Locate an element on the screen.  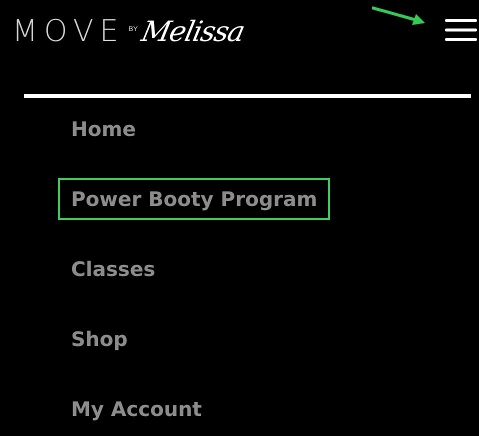
menu-link: My Account is located at coordinates (136, 409).